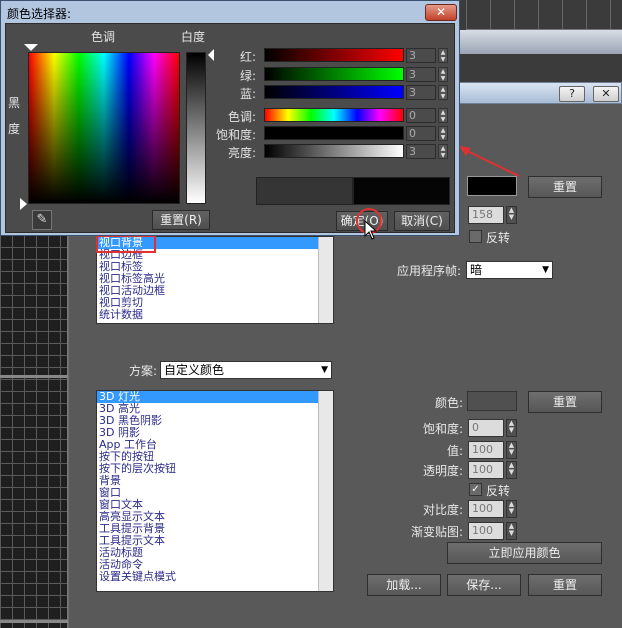 Image resolution: width=622 pixels, height=628 pixels. What do you see at coordinates (486, 450) in the screenshot?
I see `value-spinner: 100` at bounding box center [486, 450].